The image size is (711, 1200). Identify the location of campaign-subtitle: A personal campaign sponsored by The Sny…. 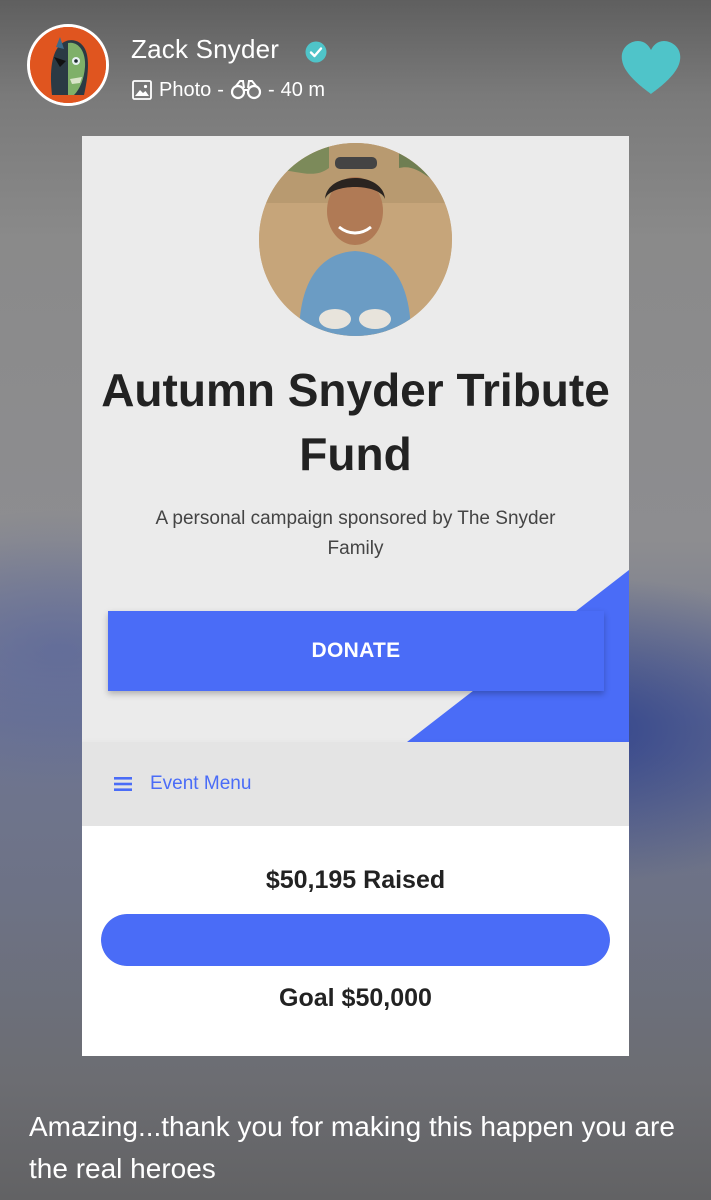
(355, 533).